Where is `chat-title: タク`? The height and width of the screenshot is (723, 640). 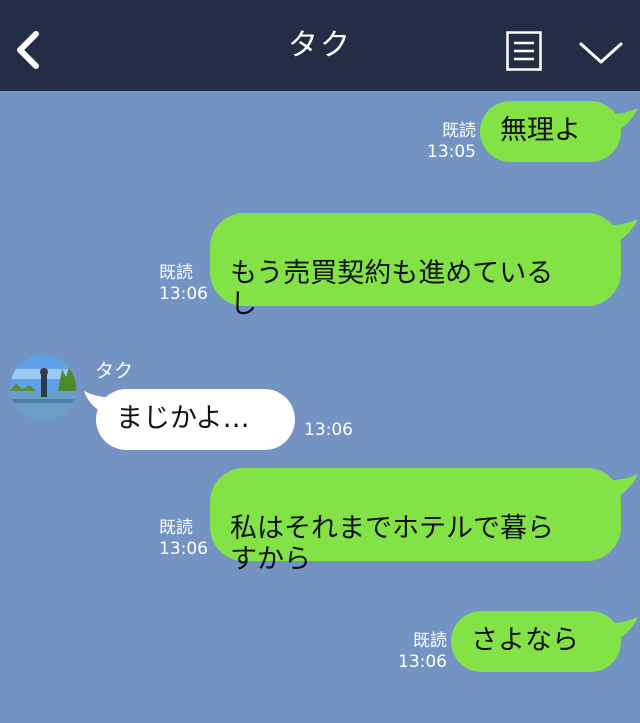 chat-title: タク is located at coordinates (320, 45).